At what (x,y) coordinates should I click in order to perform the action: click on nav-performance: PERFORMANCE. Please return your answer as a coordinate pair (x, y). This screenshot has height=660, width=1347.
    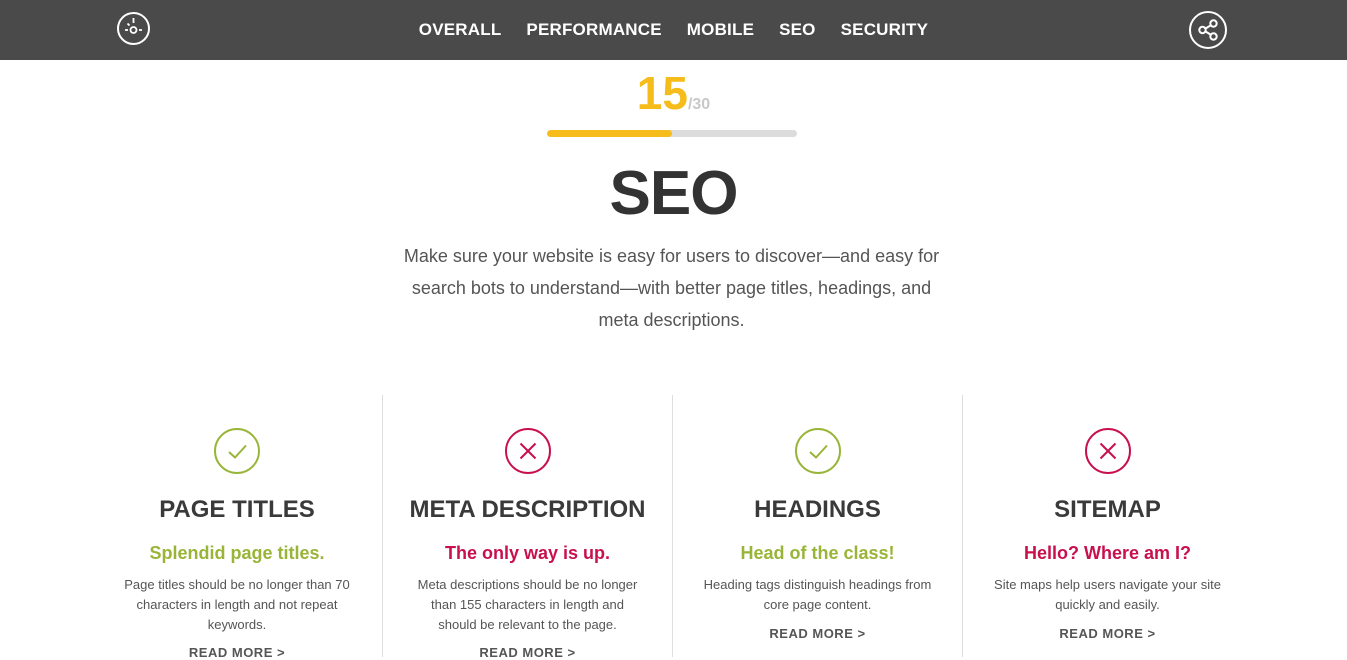
    Looking at the image, I should click on (593, 30).